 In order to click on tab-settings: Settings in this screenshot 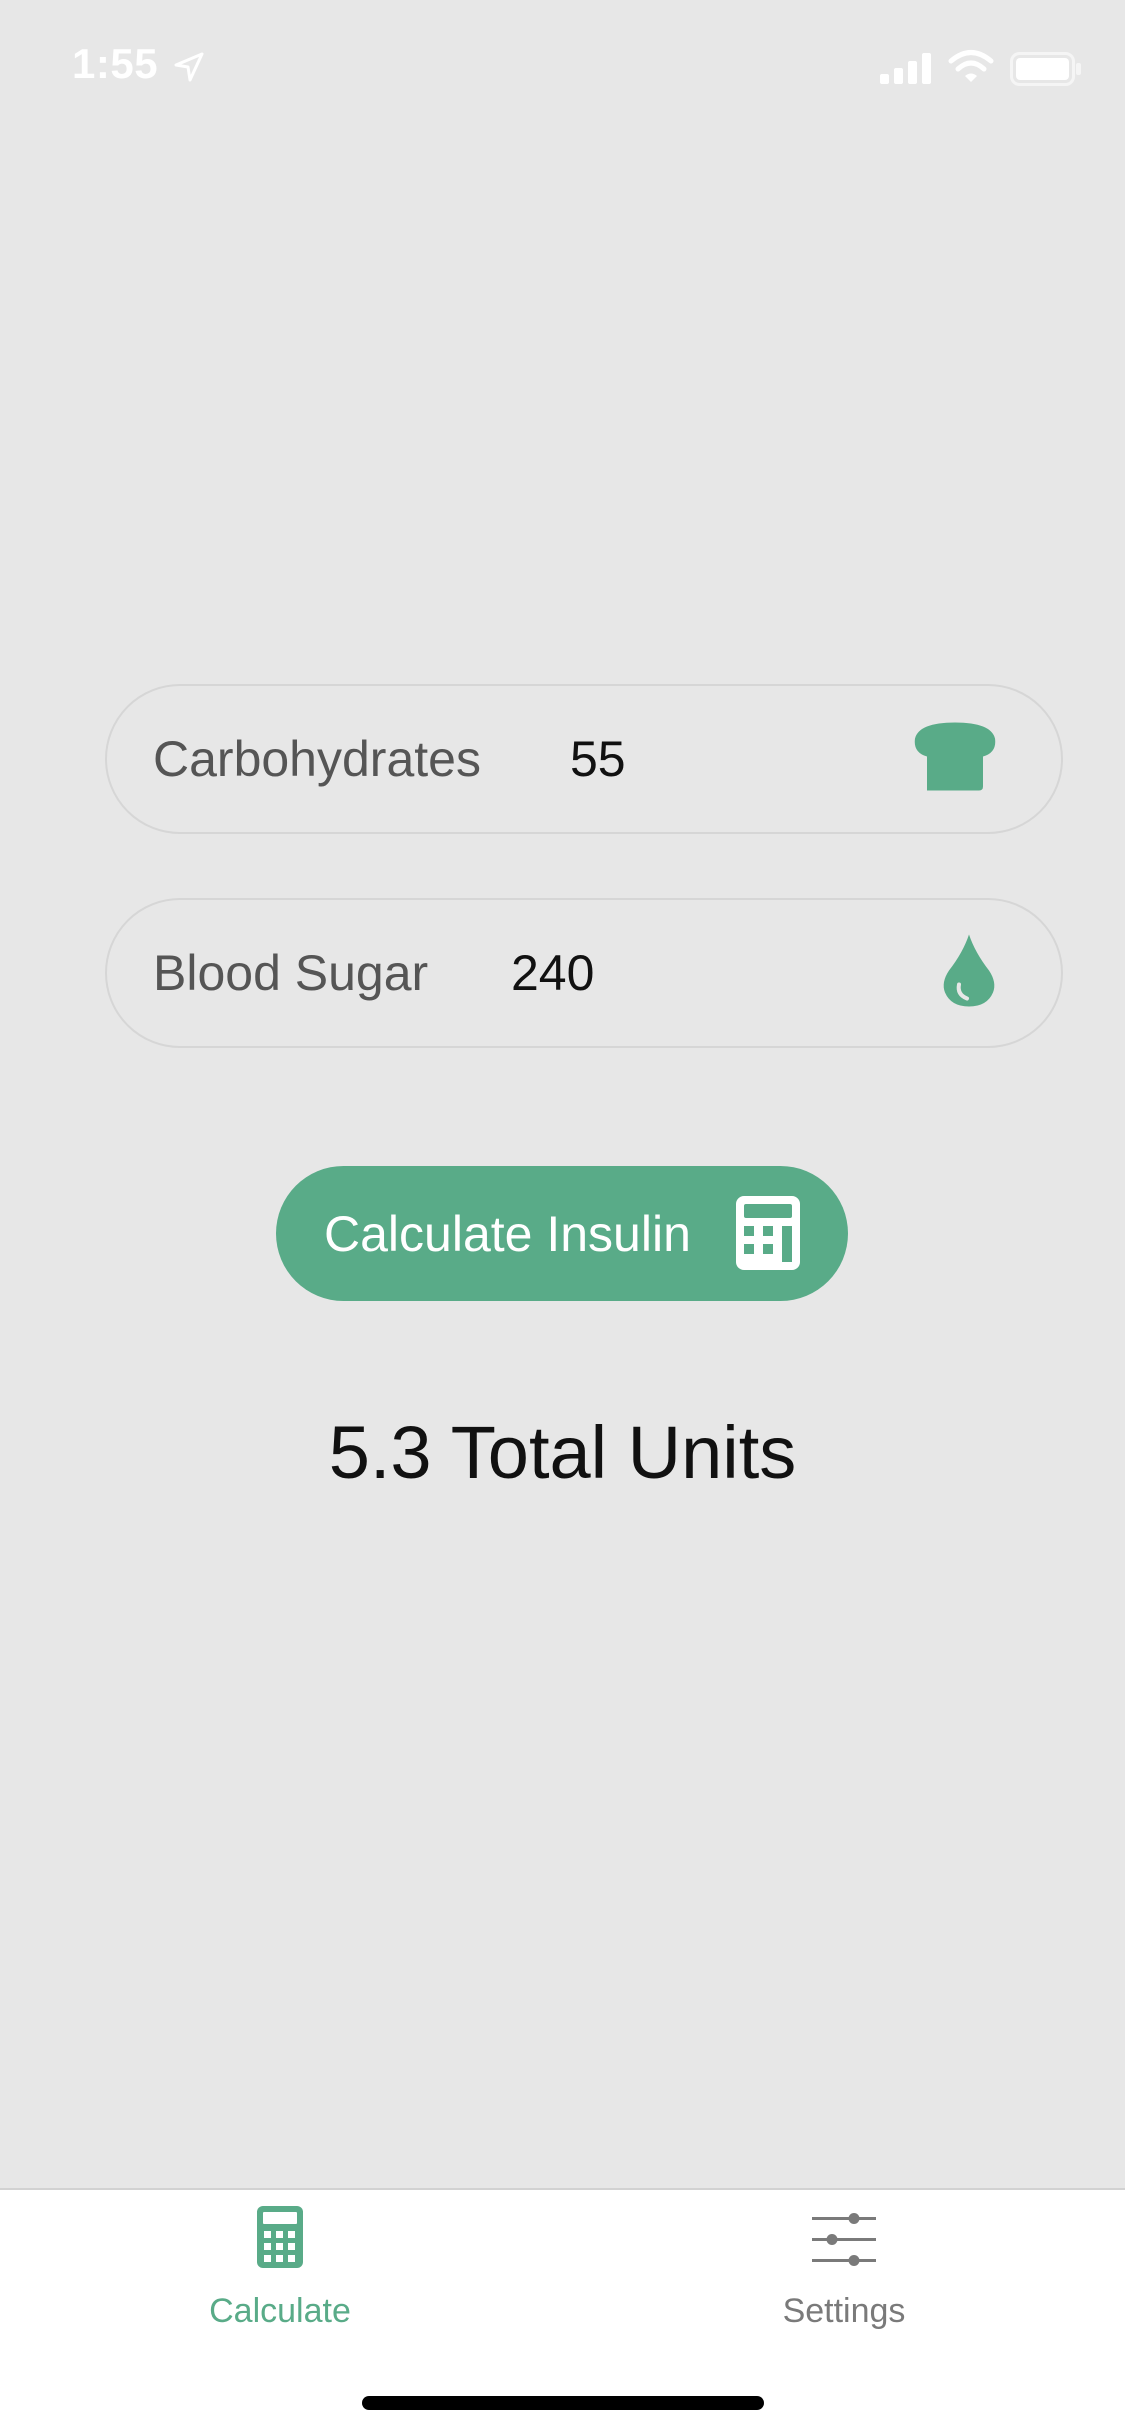, I will do `click(844, 2275)`.